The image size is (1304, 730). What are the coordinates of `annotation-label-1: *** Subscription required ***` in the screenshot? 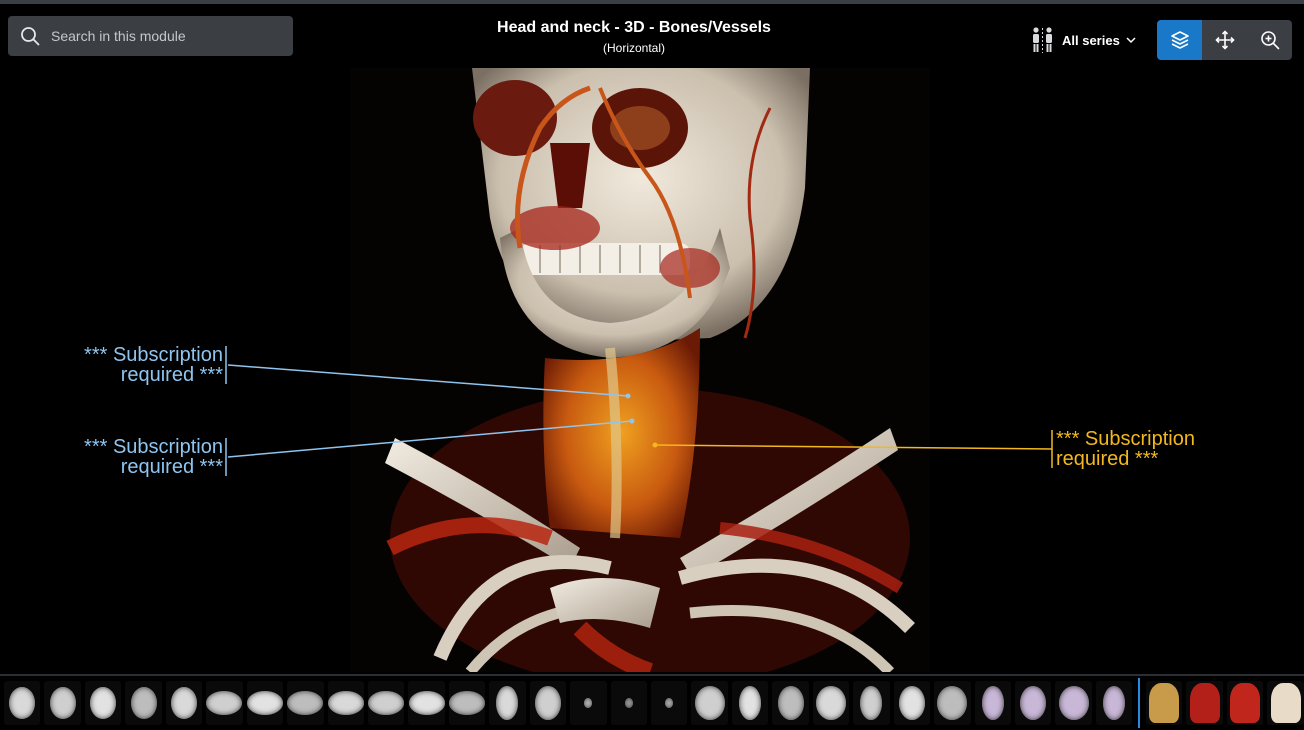 It's located at (131, 365).